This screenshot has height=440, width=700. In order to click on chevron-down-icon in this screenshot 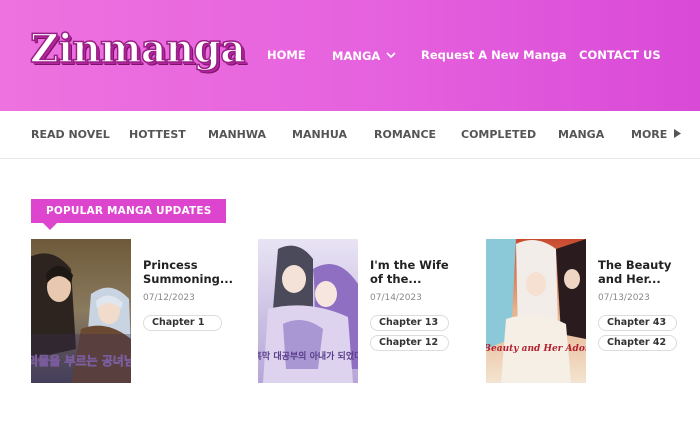, I will do `click(391, 55)`.